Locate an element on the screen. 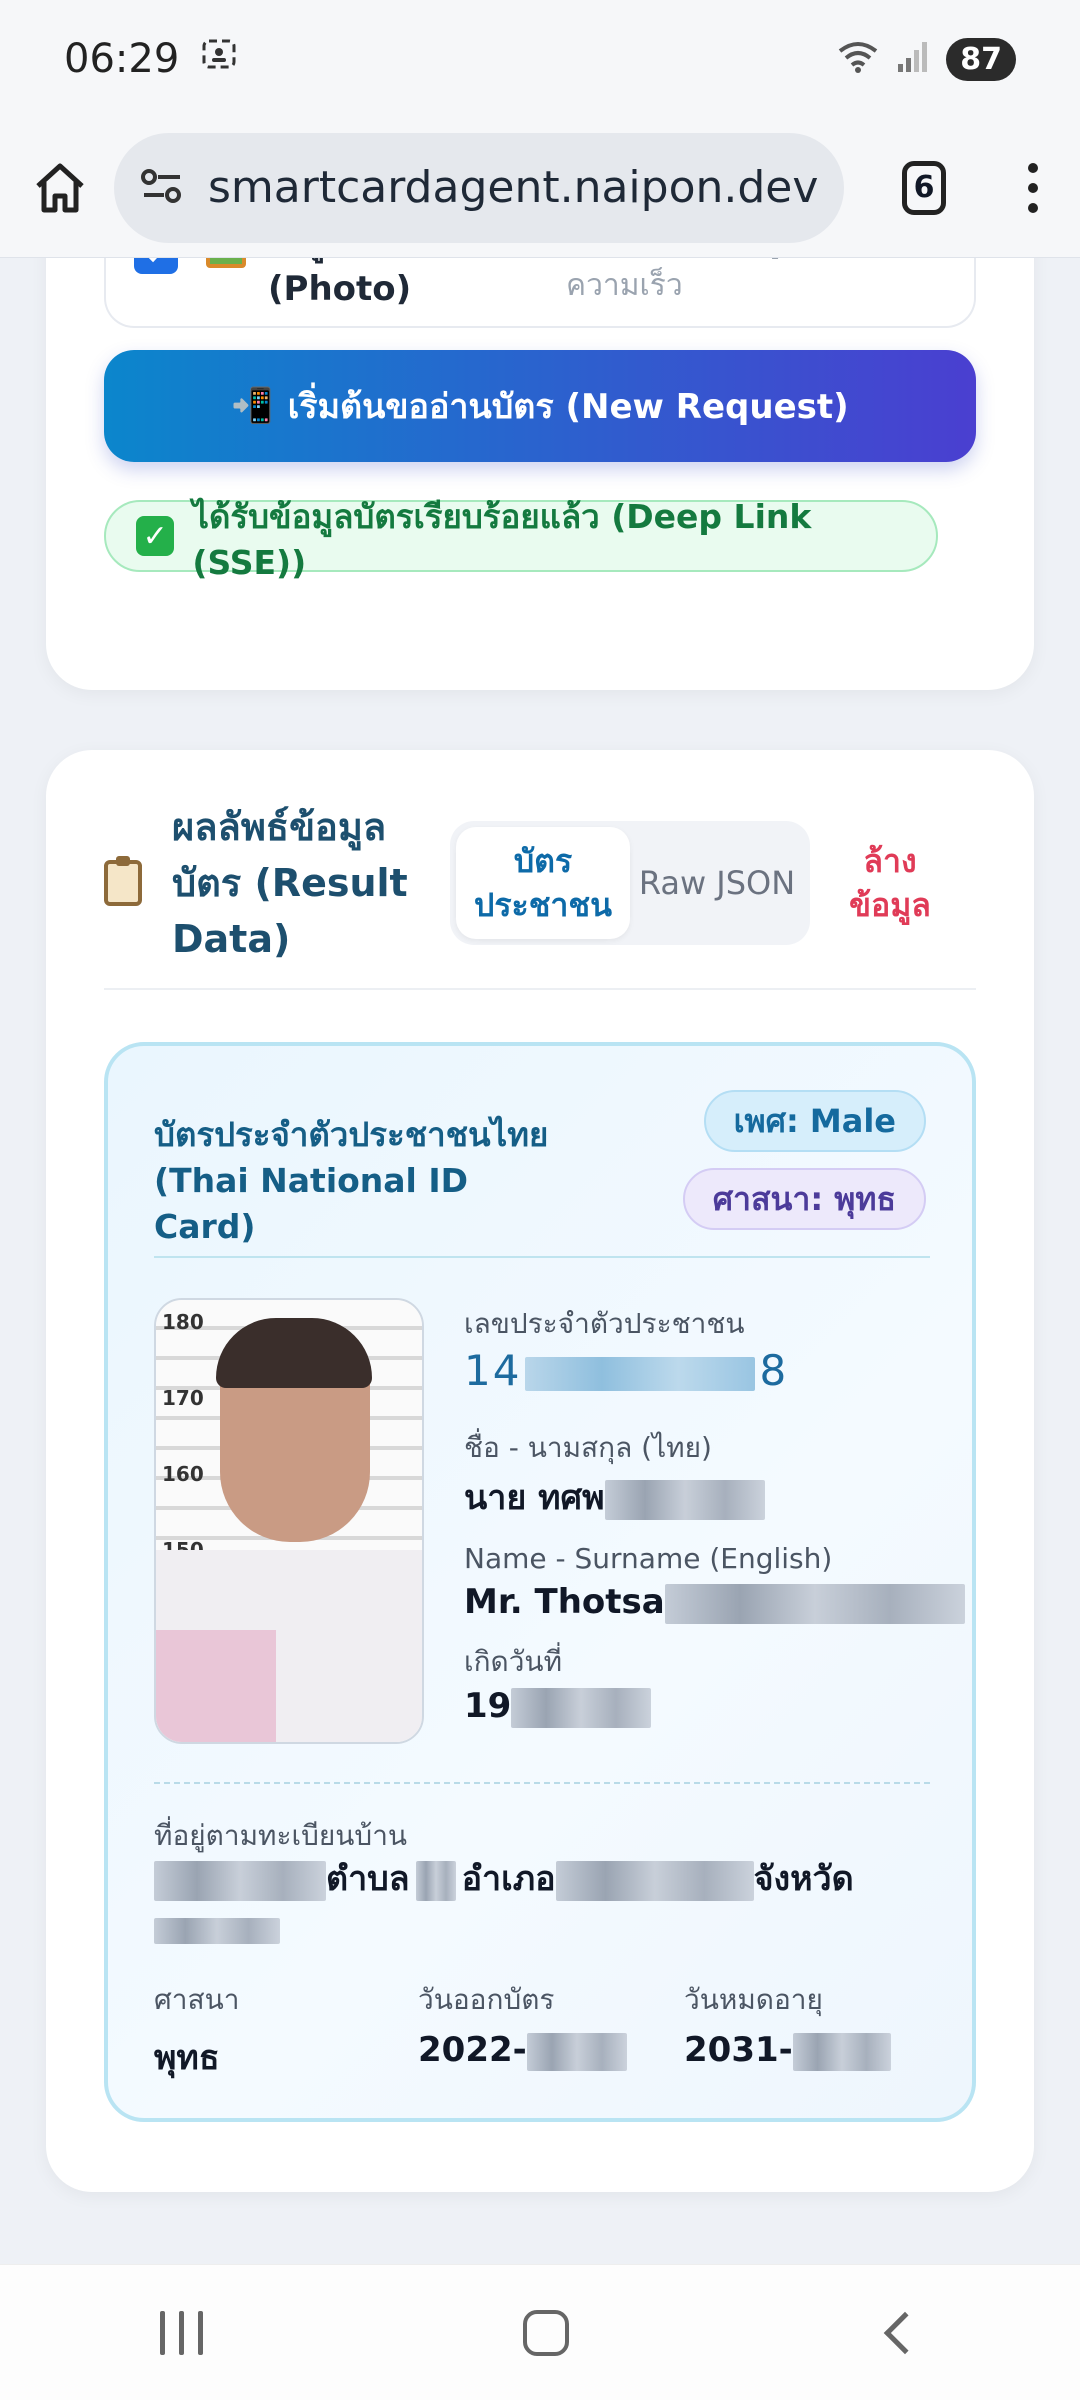 This screenshot has width=1080, height=2400. expiry-date-label: วันหมดอายุ is located at coordinates (753, 1999).